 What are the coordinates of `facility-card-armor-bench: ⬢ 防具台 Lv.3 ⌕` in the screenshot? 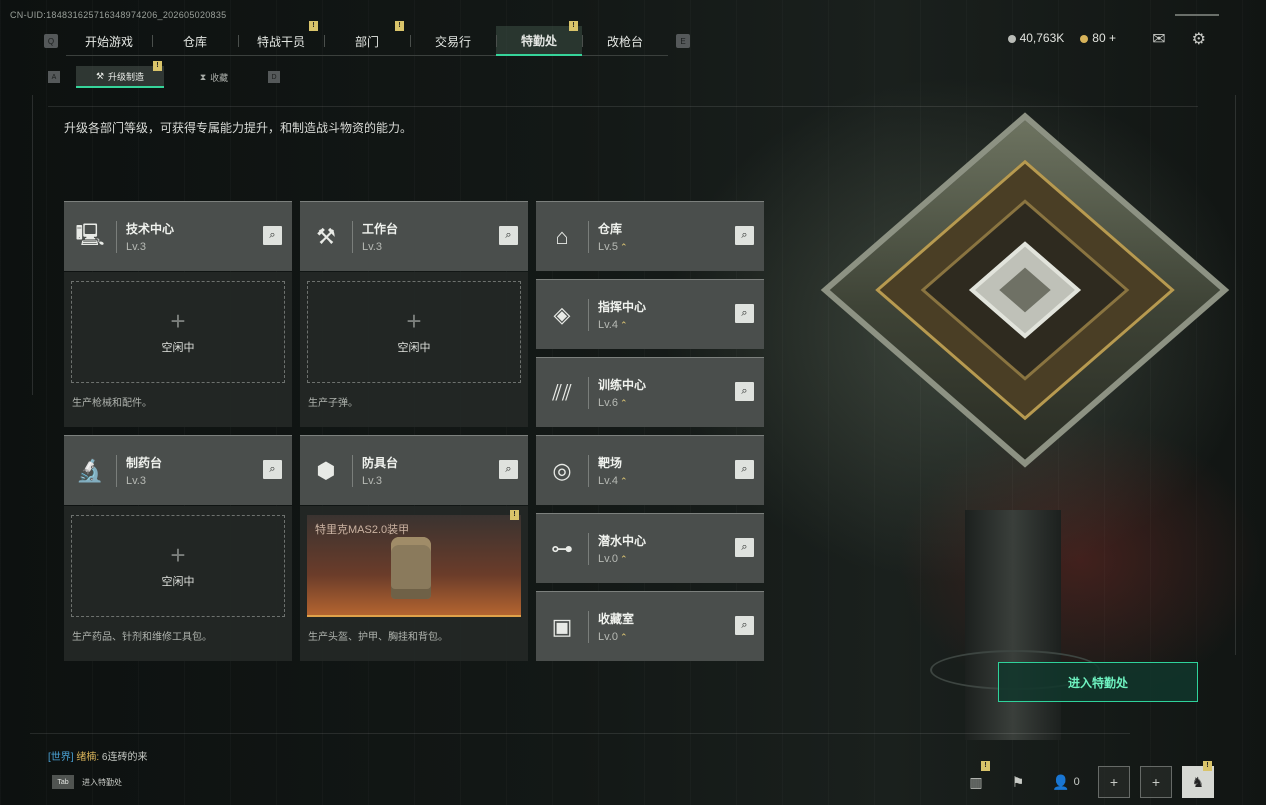 It's located at (414, 470).